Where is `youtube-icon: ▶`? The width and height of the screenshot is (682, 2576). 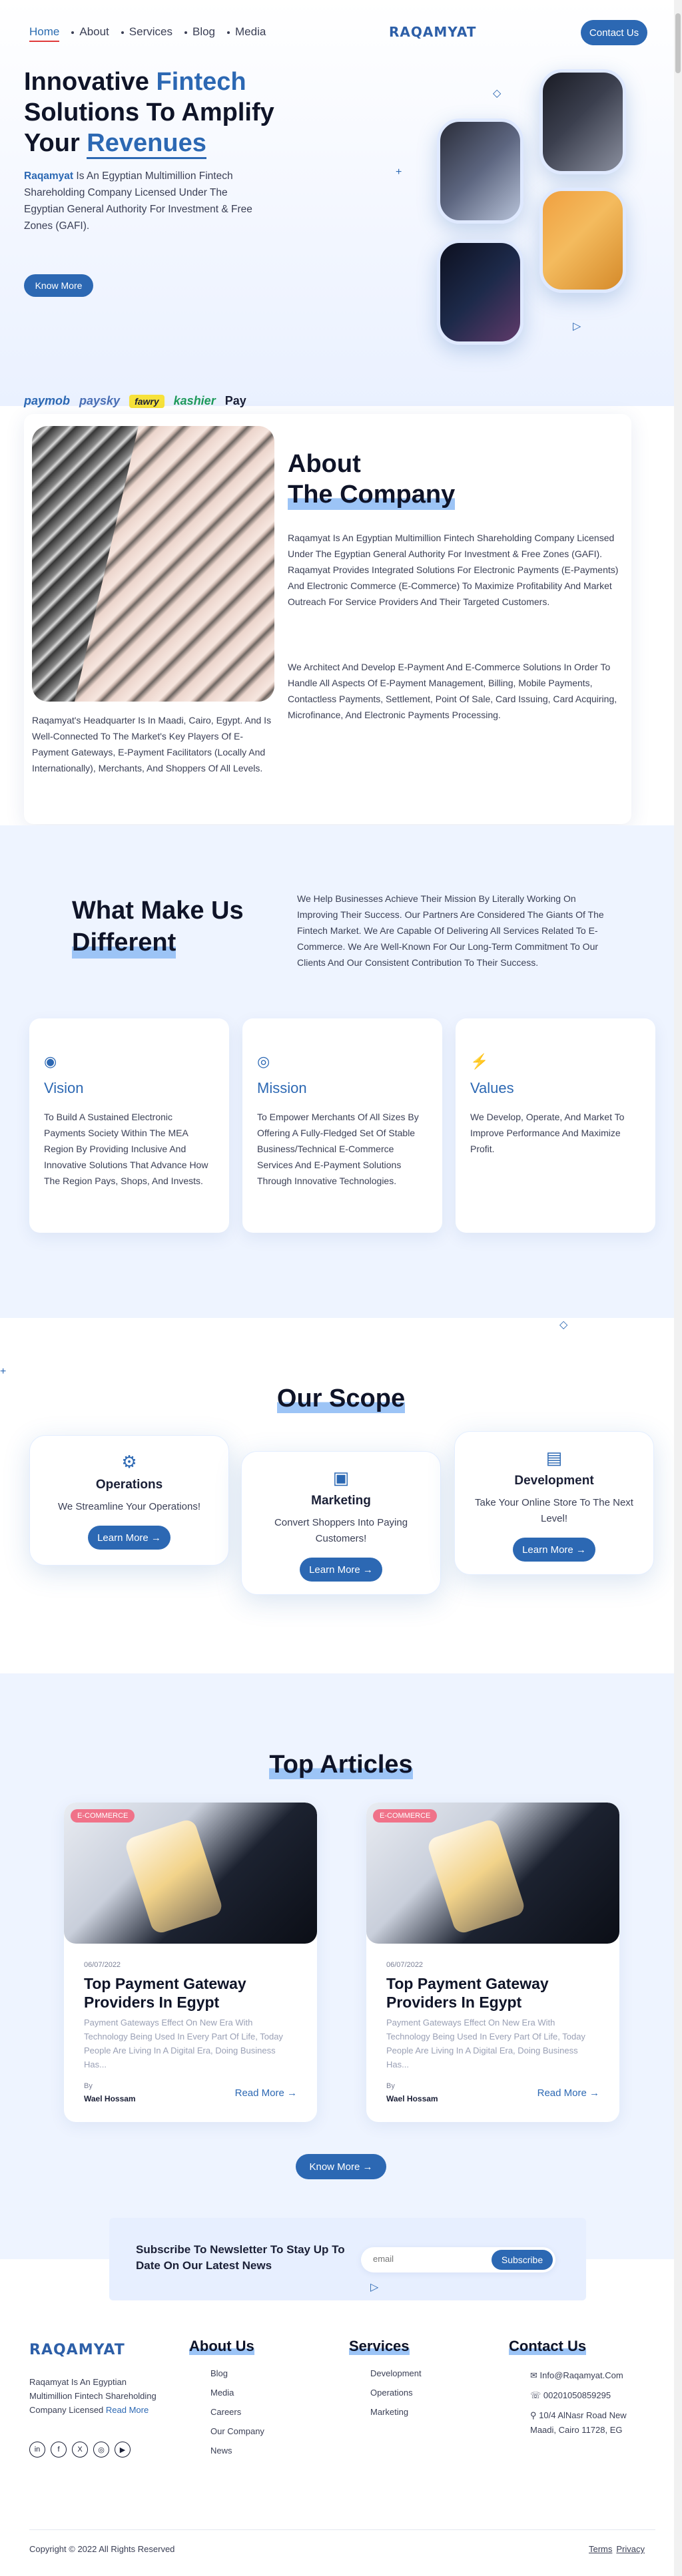
youtube-icon: ▶ is located at coordinates (123, 2450).